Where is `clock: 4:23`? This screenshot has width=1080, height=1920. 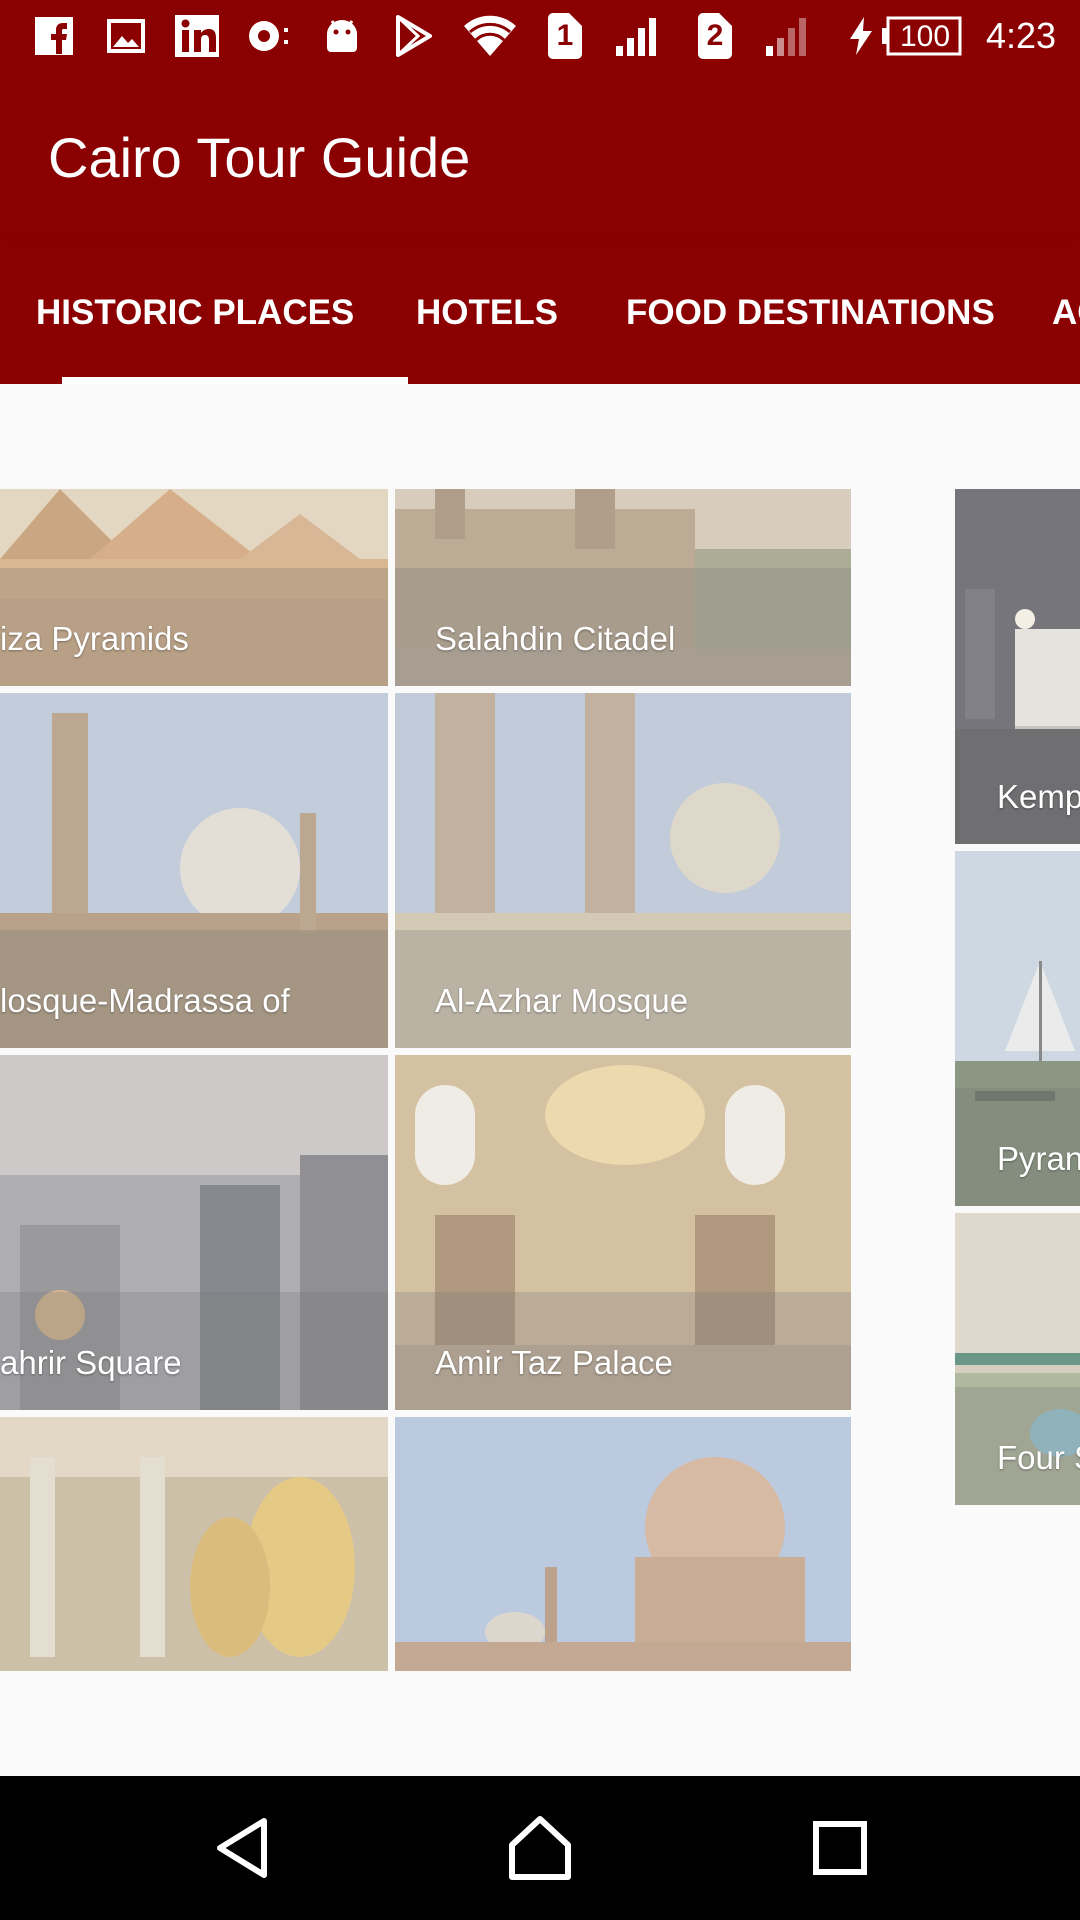
clock: 4:23 is located at coordinates (1021, 35).